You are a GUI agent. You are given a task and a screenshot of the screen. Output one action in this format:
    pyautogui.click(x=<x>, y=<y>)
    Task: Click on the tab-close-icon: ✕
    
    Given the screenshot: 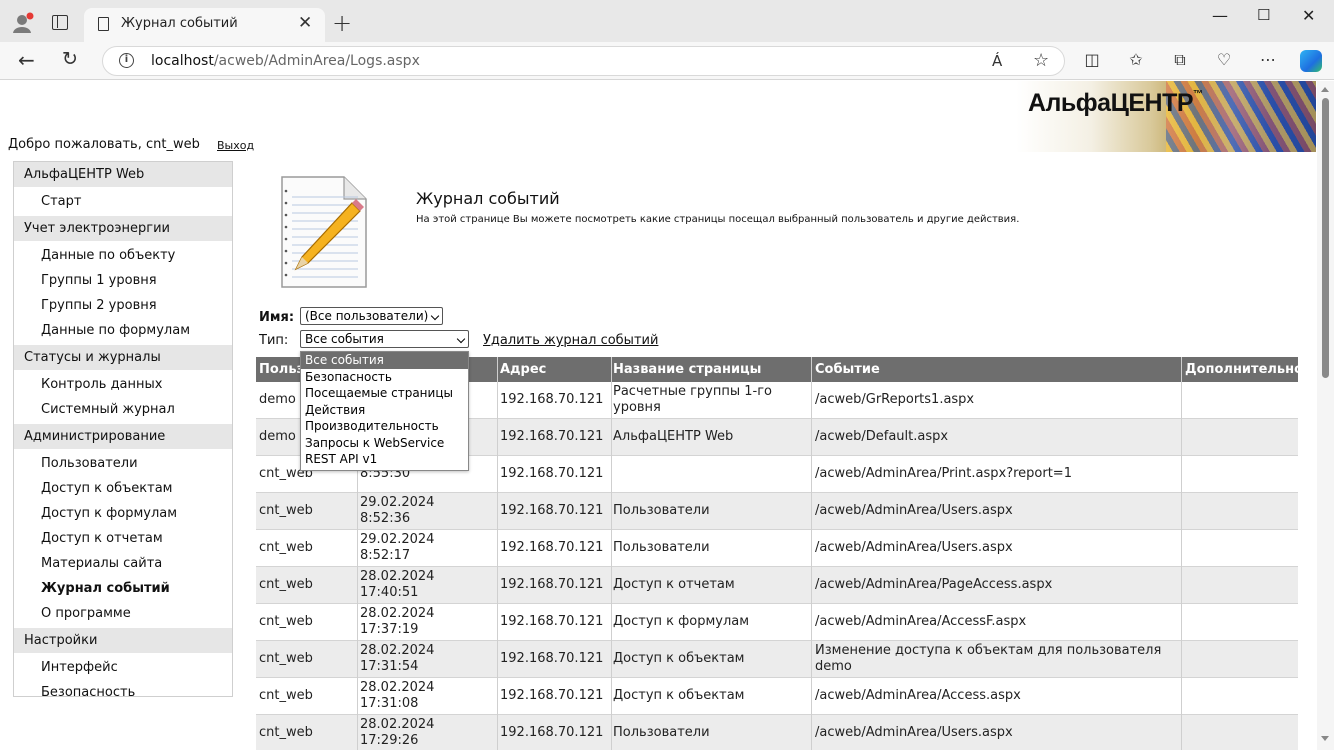 What is the action you would take?
    pyautogui.click(x=305, y=23)
    